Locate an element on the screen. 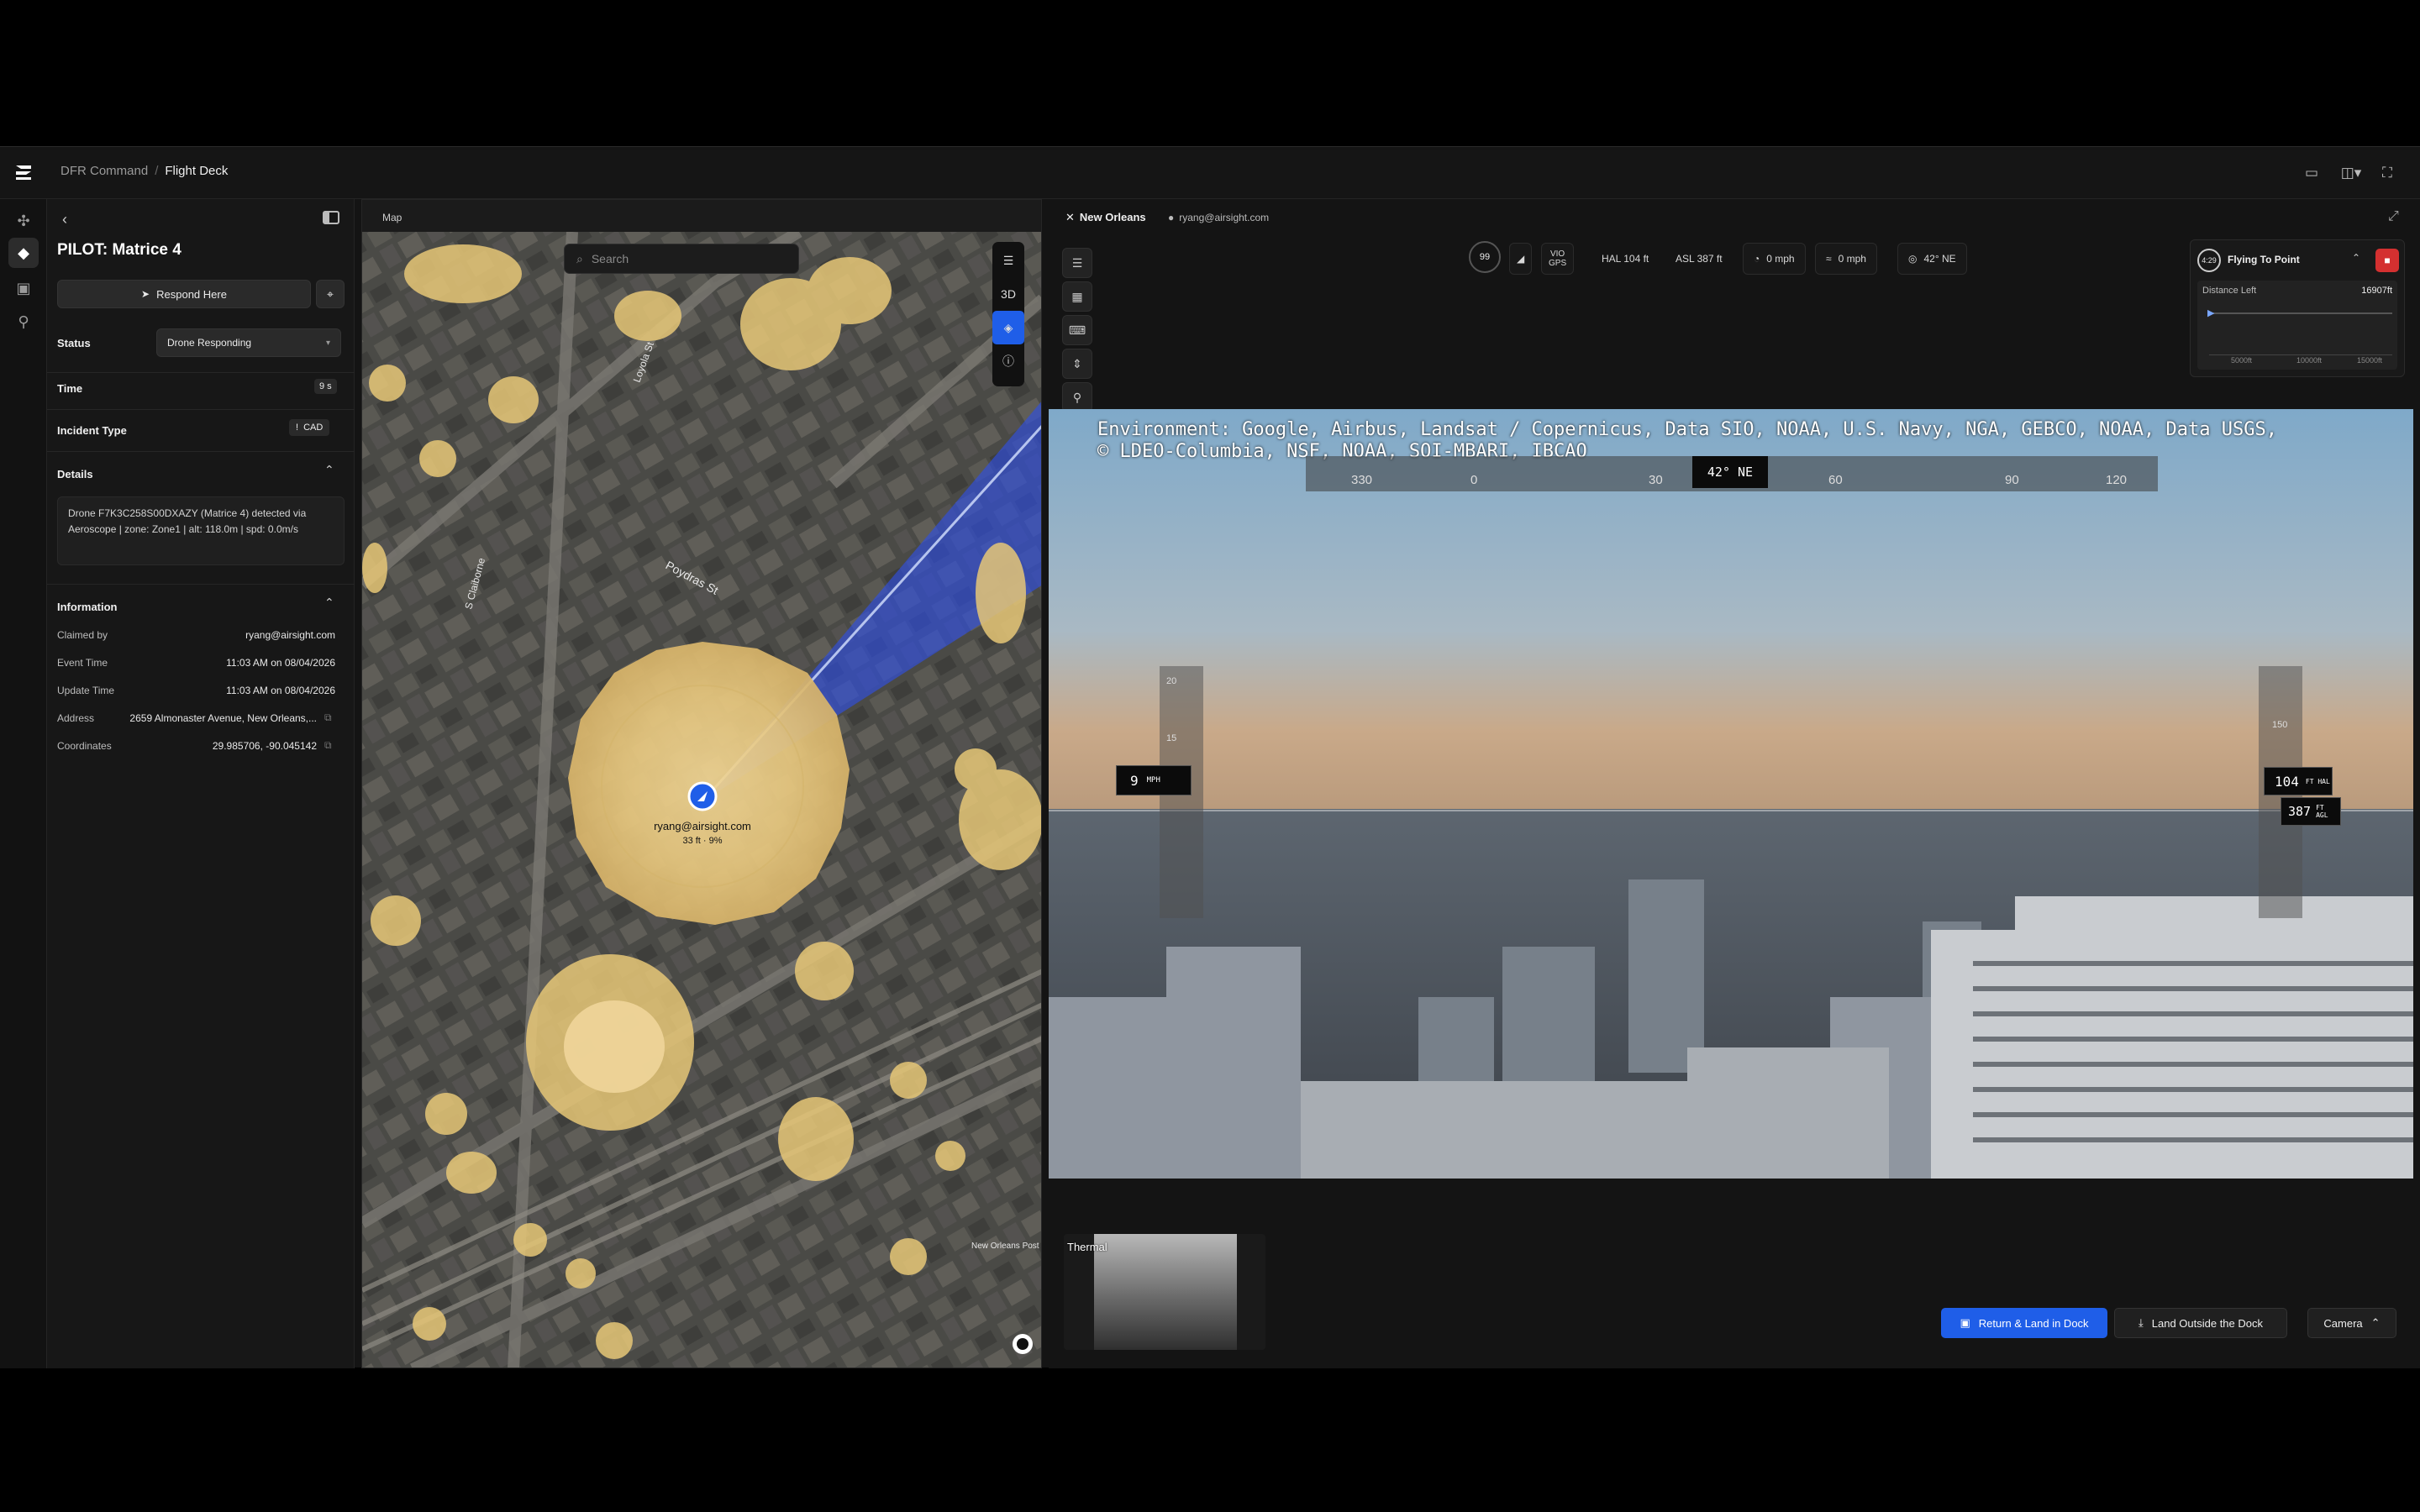 Image resolution: width=2420 pixels, height=1512 pixels. thermal-label: Thermal is located at coordinates (1087, 1247).